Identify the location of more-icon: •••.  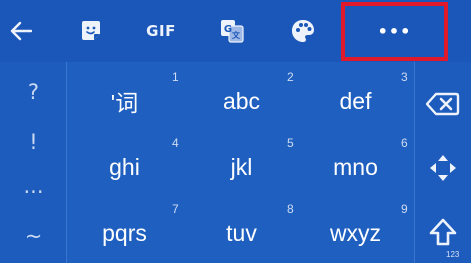
(394, 31).